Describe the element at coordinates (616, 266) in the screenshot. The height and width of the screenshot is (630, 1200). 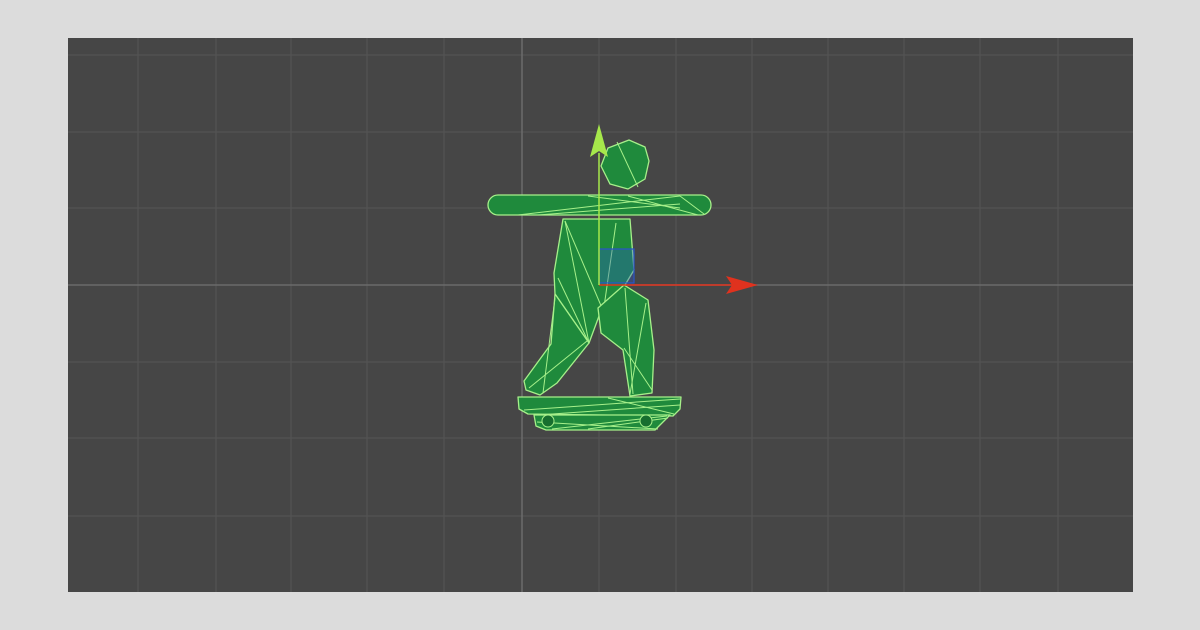
I see `z-axis-plane-handle` at that location.